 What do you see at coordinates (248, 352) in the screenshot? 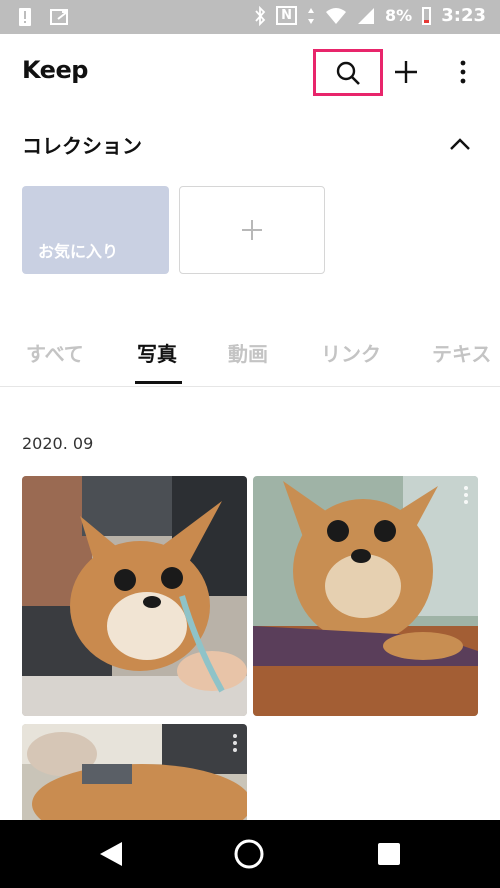
I see `tab-videos: 動画` at bounding box center [248, 352].